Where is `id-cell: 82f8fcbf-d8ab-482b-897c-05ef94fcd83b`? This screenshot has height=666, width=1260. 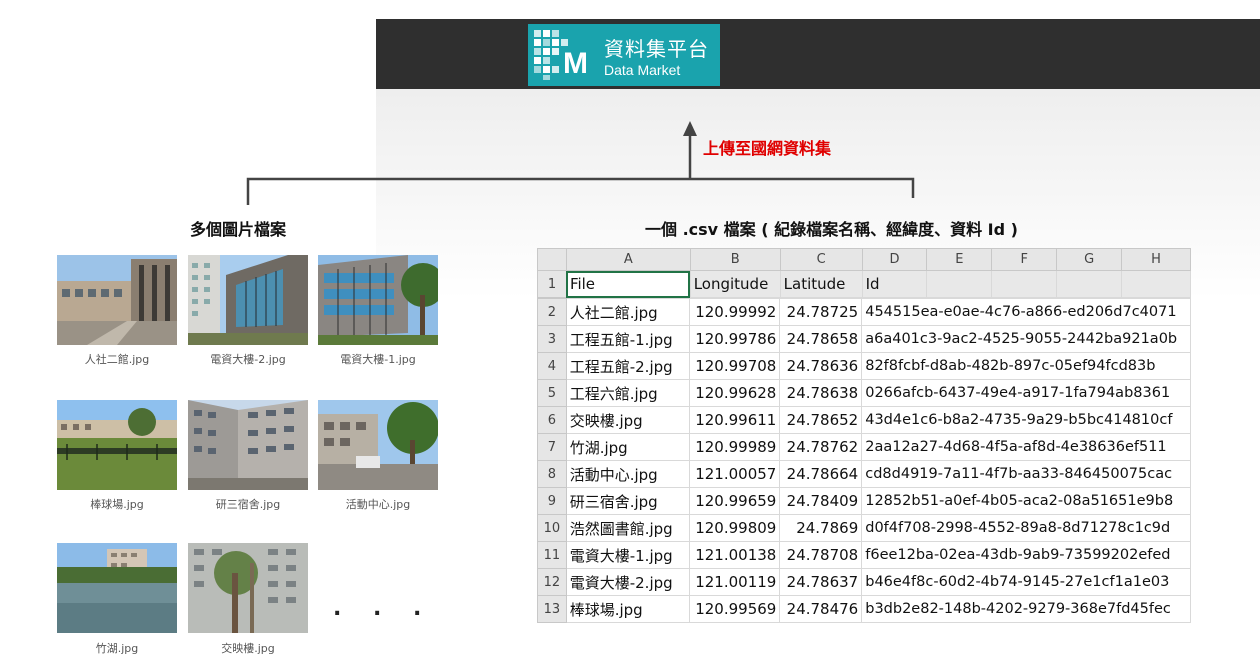 id-cell: 82f8fcbf-d8ab-482b-897c-05ef94fcd83b is located at coordinates (1026, 366).